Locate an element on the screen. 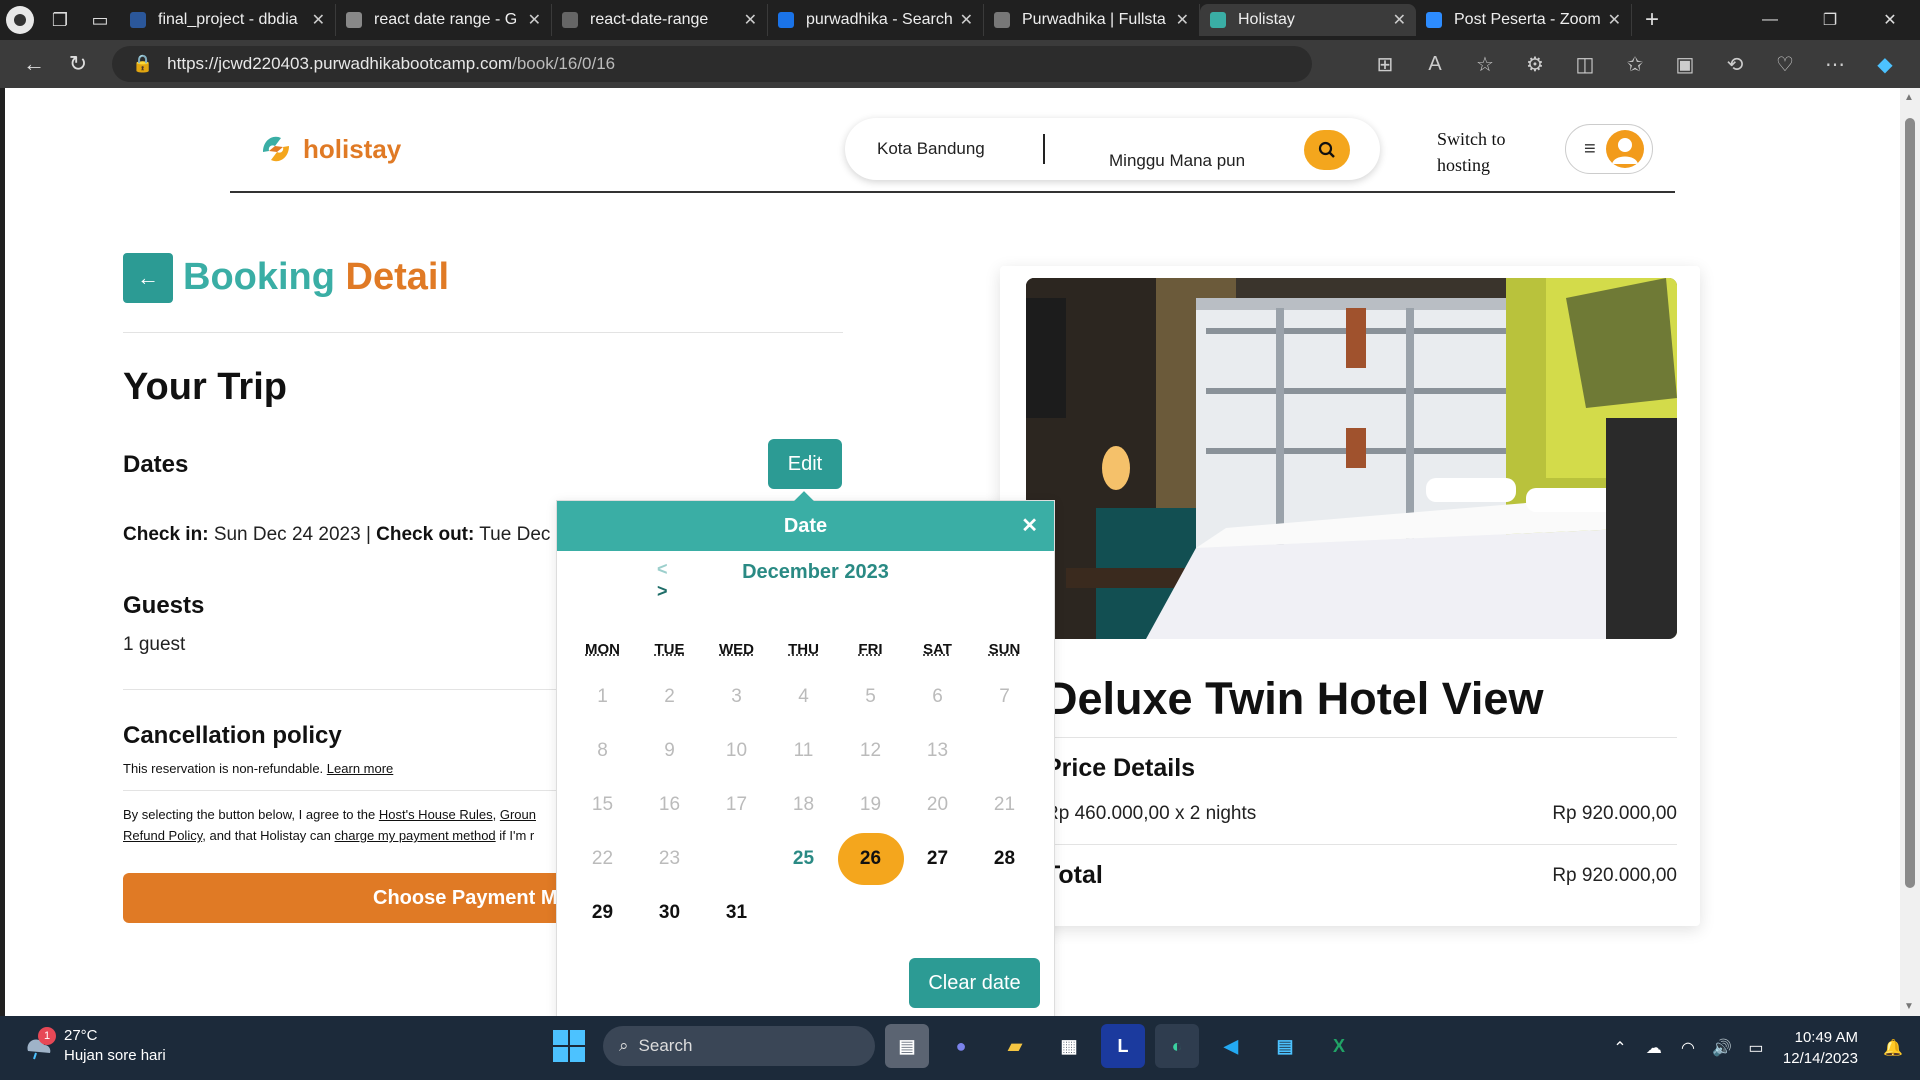 The height and width of the screenshot is (1080, 1920). scrollbar-thumb is located at coordinates (1910, 503).